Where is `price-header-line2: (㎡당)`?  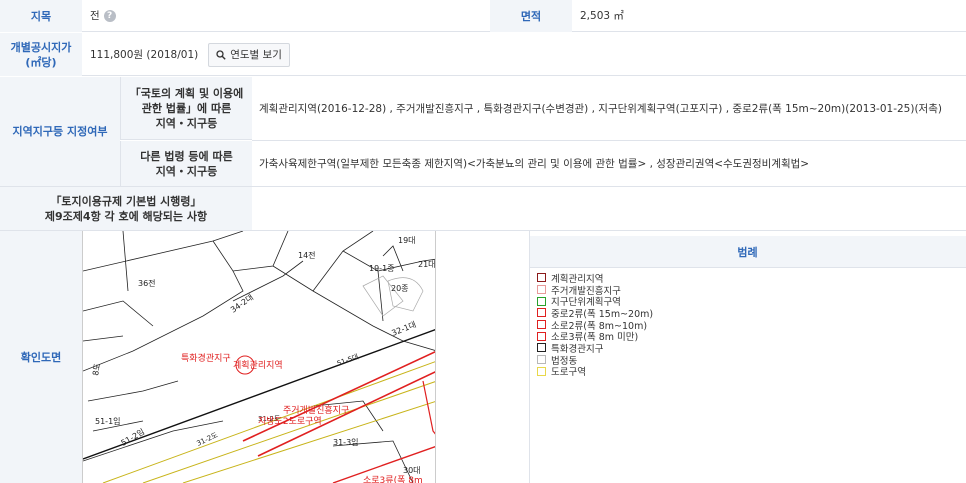 price-header-line2: (㎡당) is located at coordinates (41, 62).